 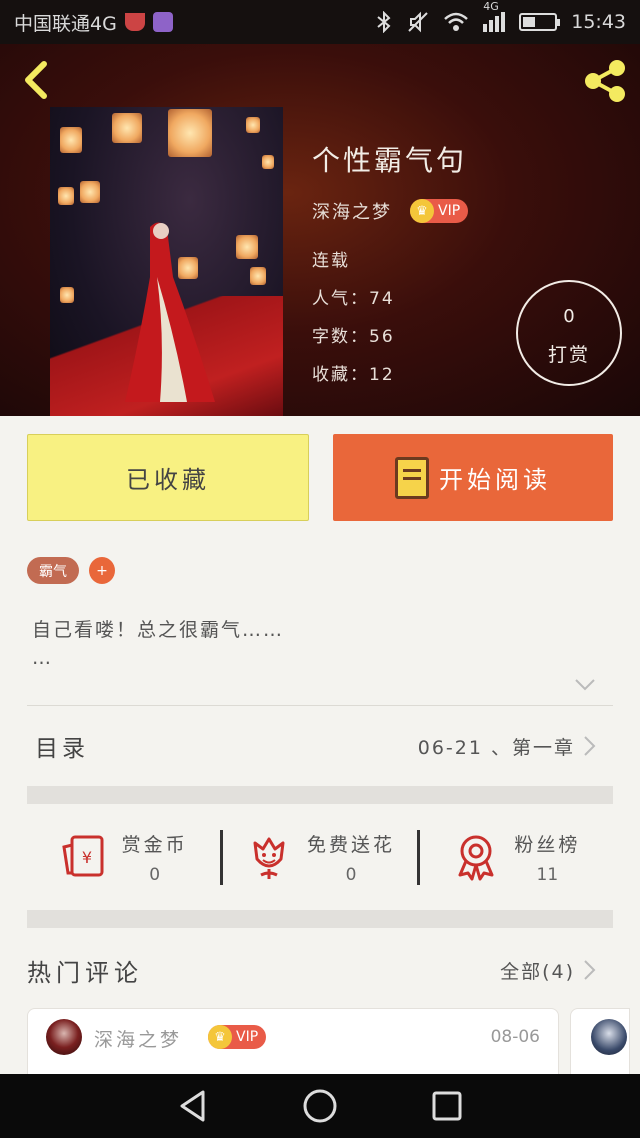 I want to click on red-envelope-icon: ¥, so click(x=82, y=856).